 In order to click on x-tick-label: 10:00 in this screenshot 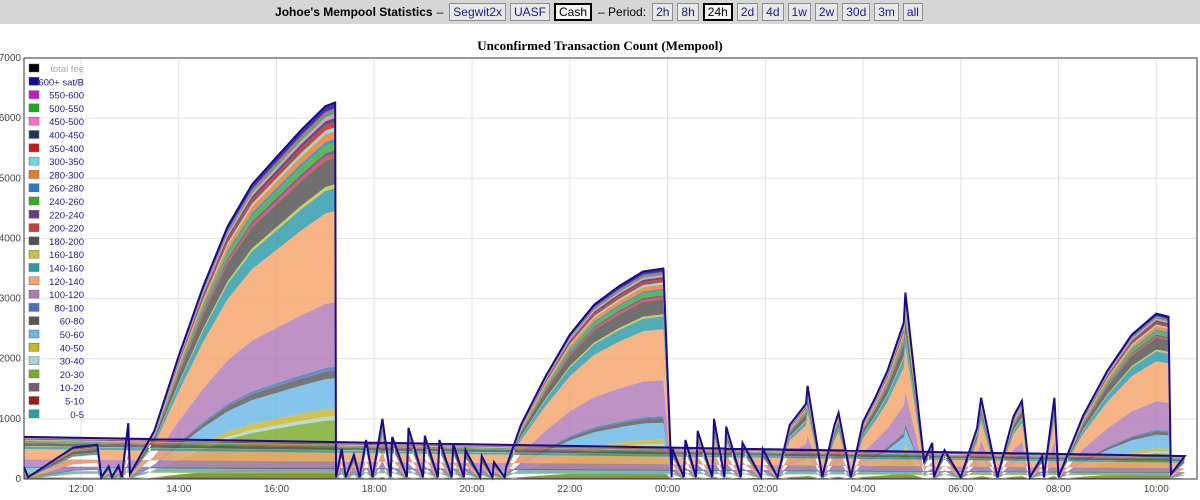, I will do `click(1156, 489)`.